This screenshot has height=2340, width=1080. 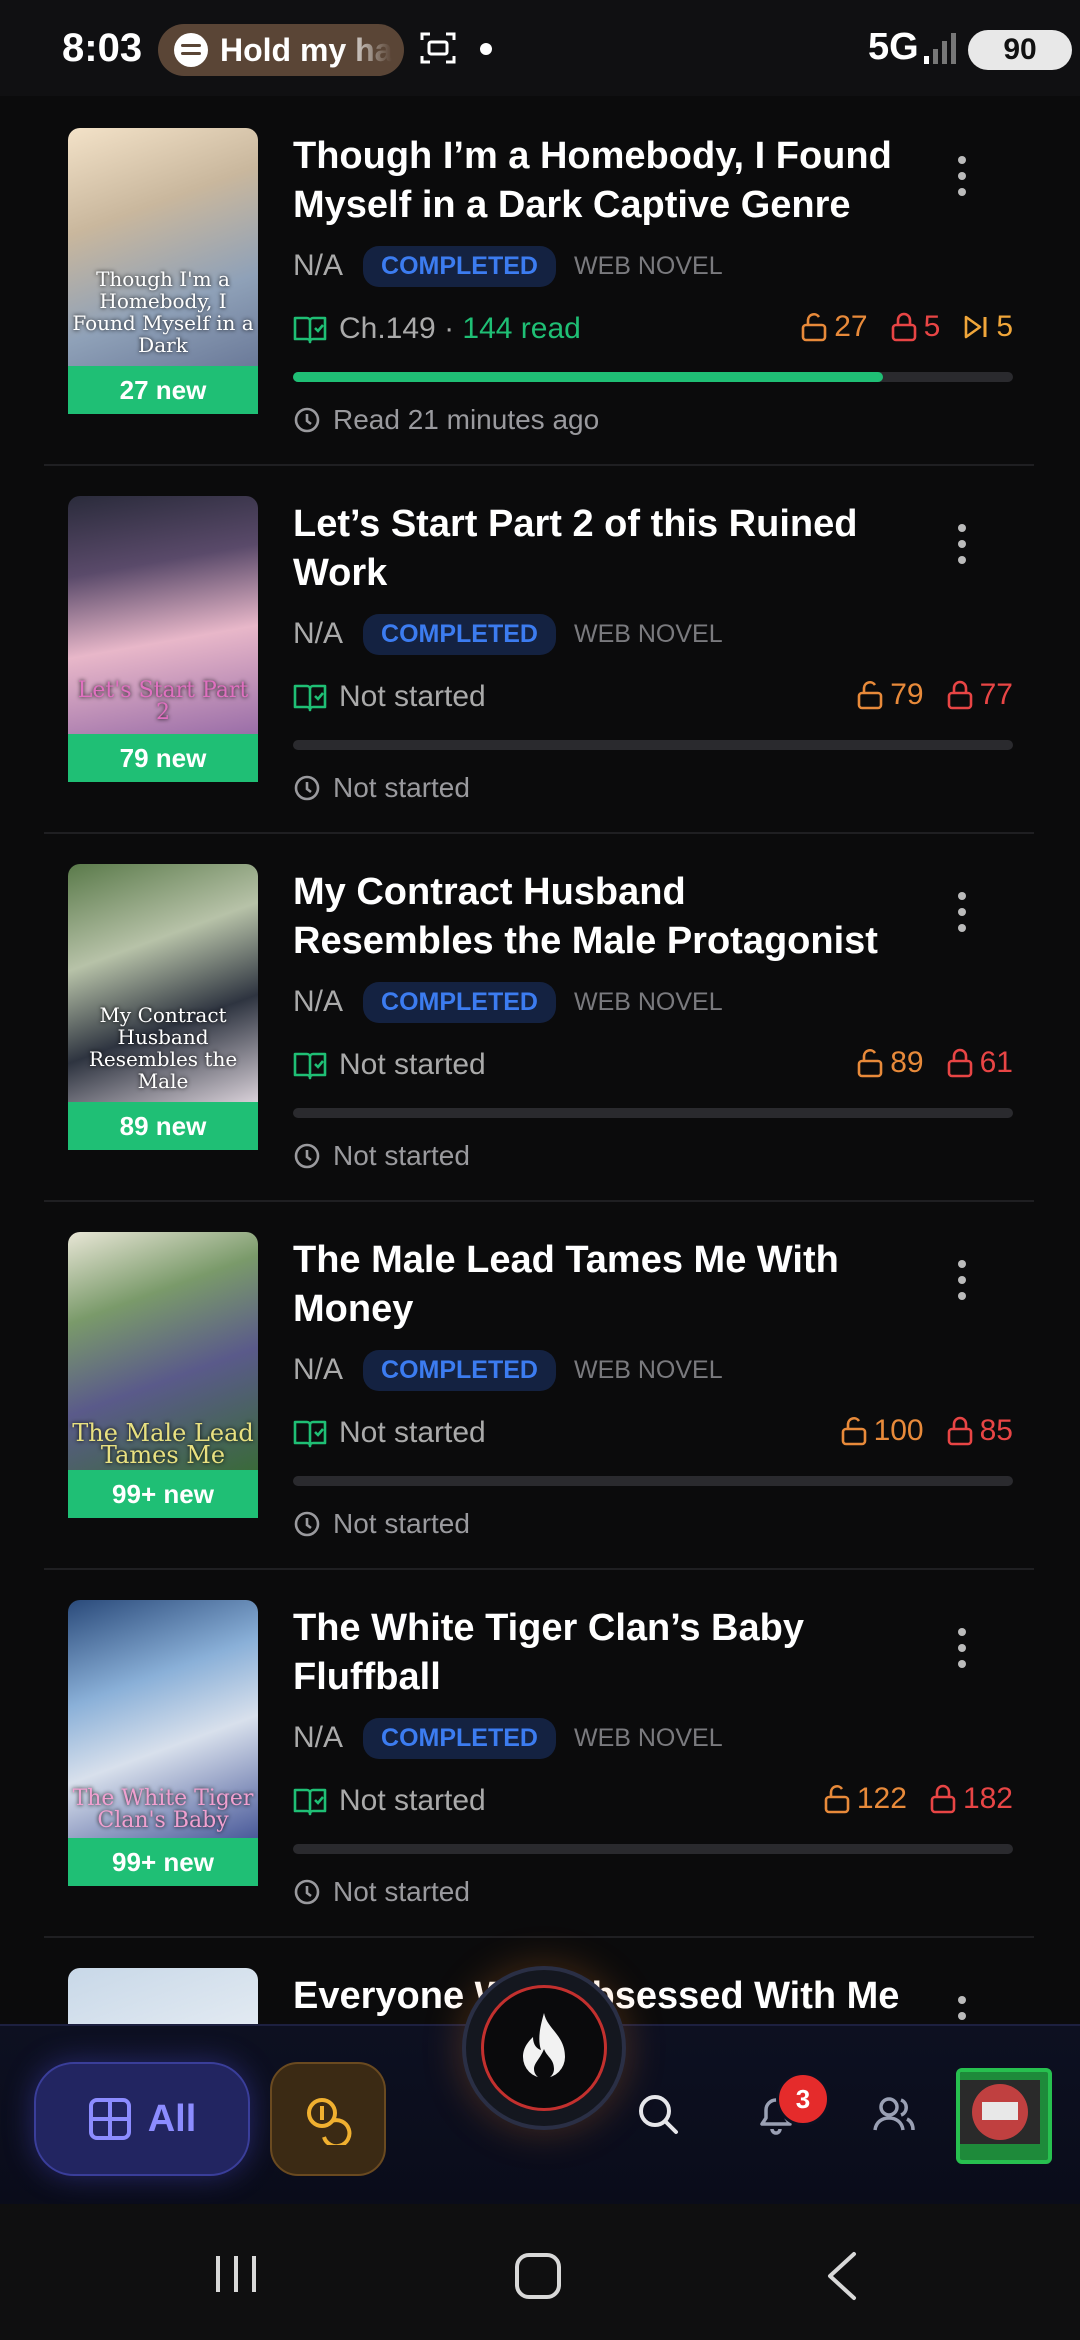 I want to click on system-nav-bar, so click(x=540, y=2272).